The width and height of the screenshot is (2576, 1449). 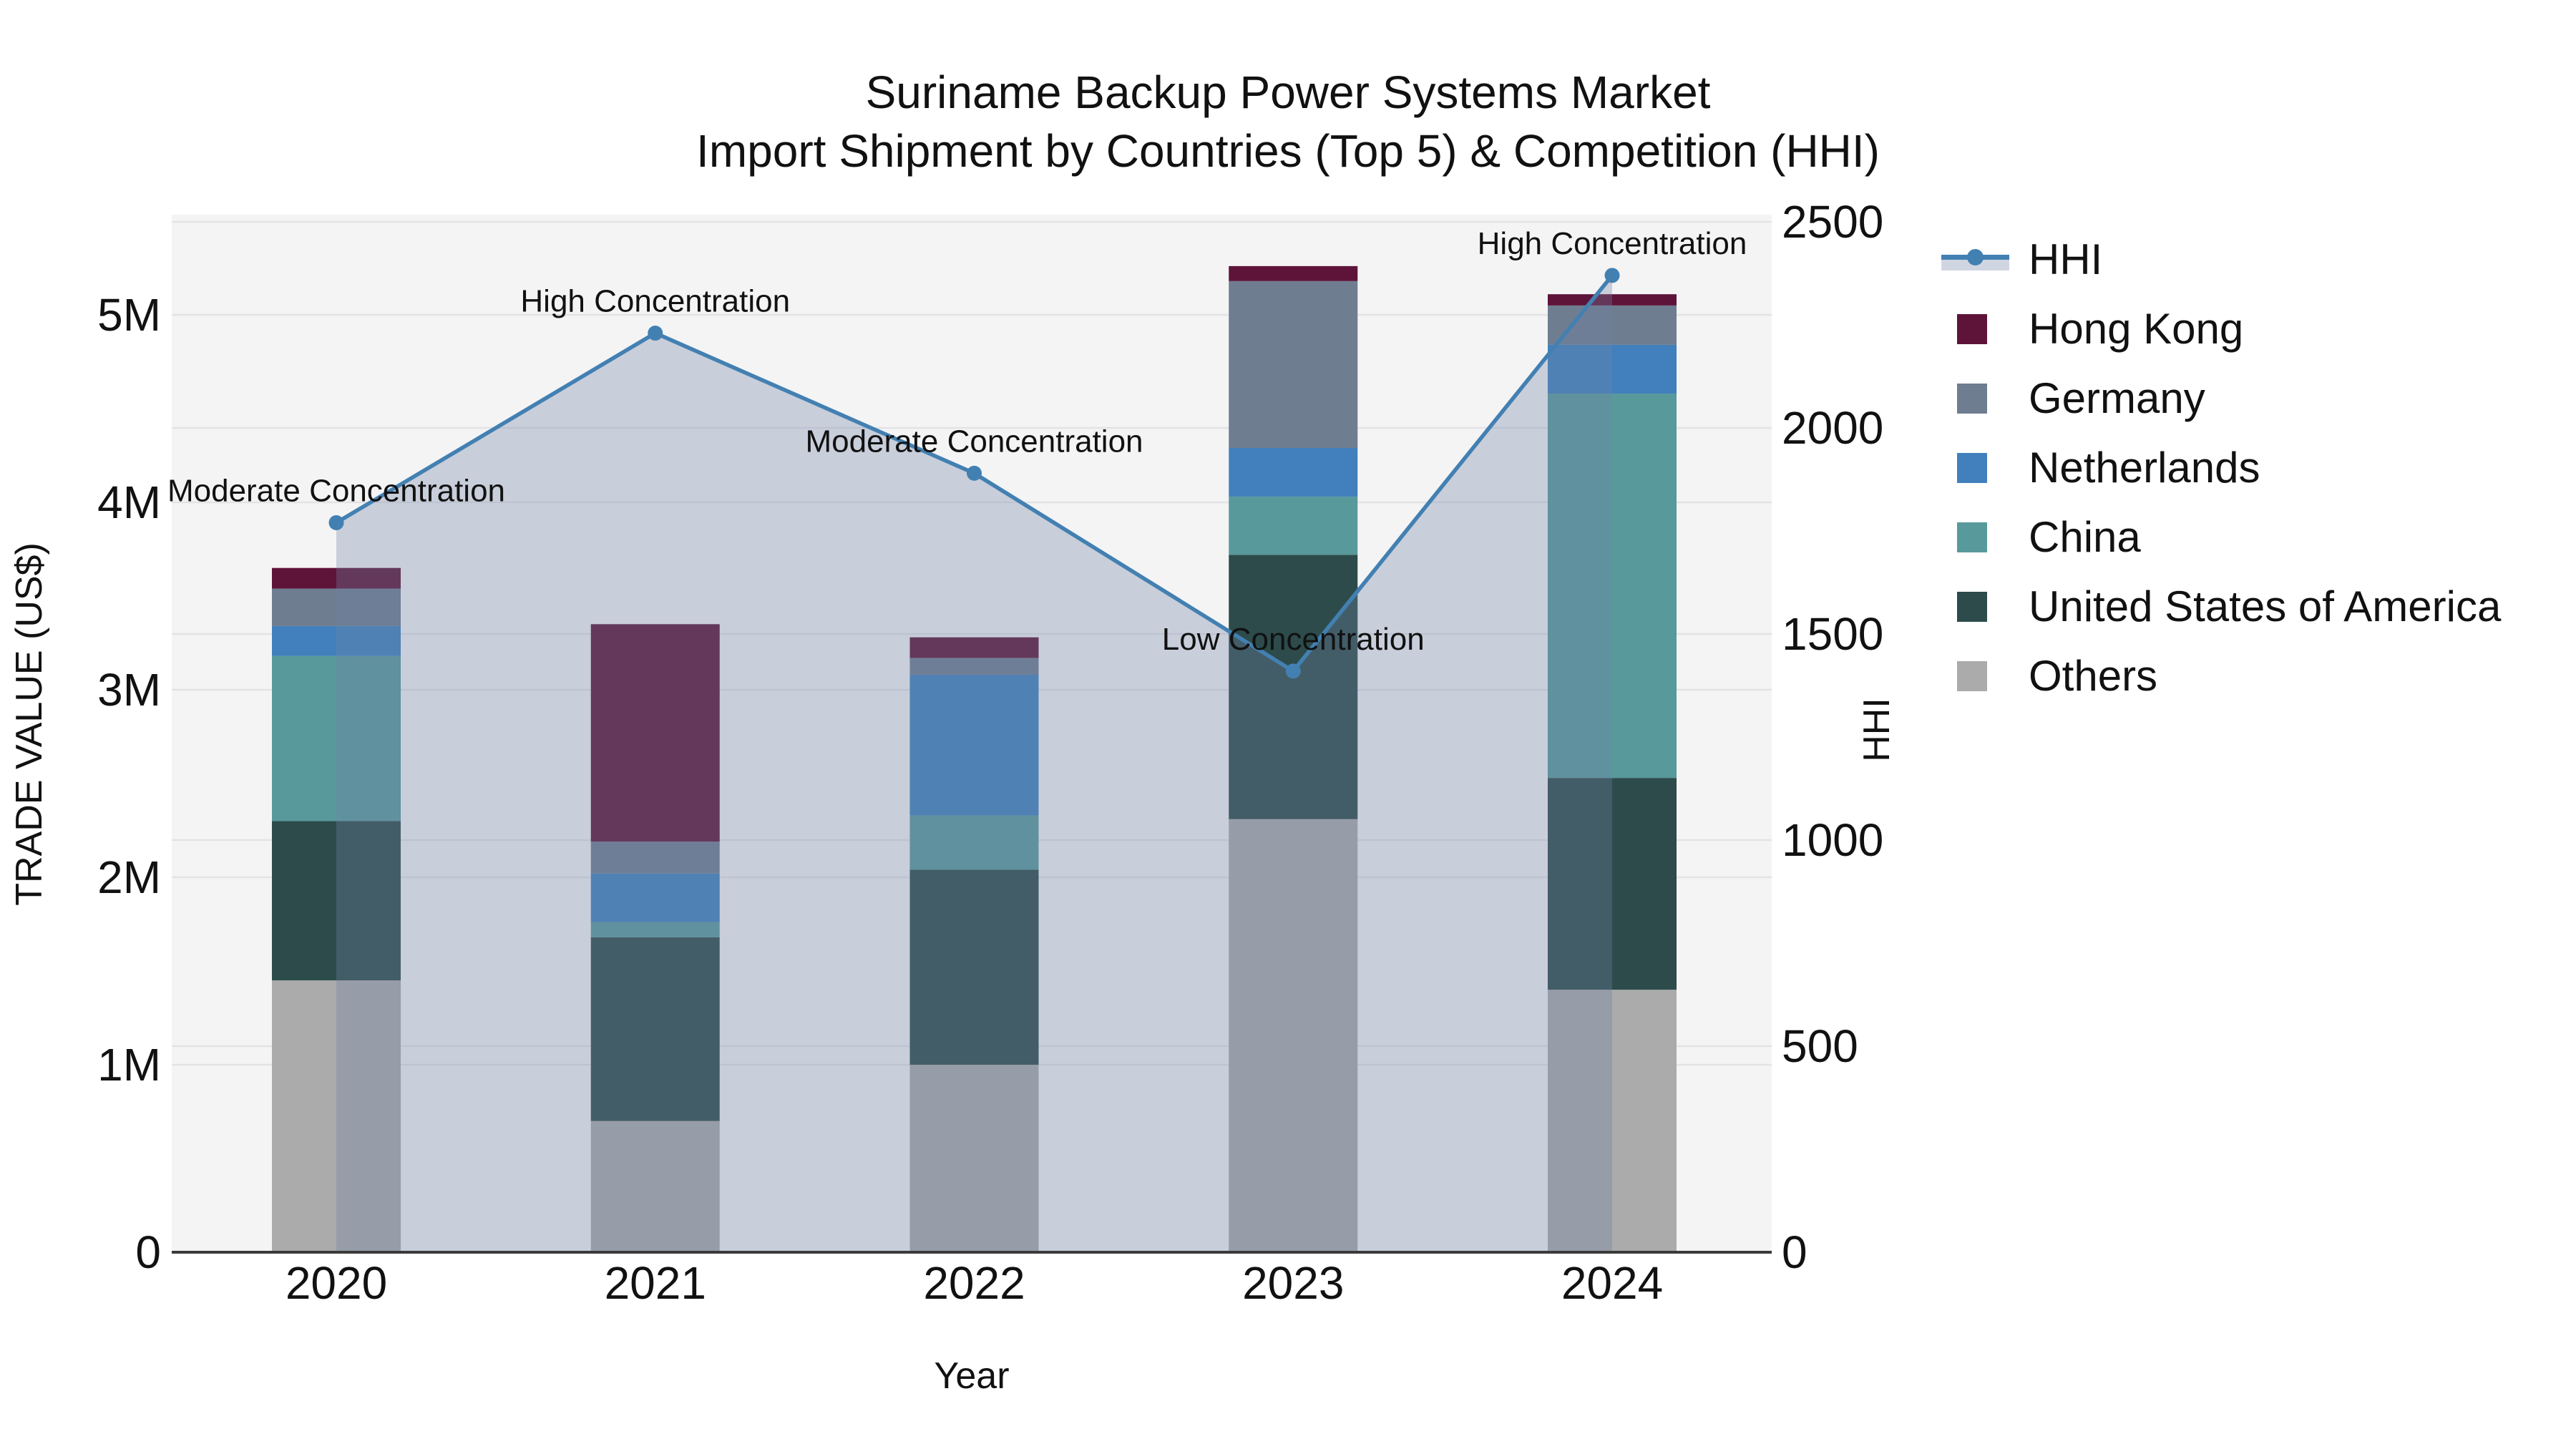 What do you see at coordinates (974, 442) in the screenshot?
I see `annotation-2022: Moderate Concentration` at bounding box center [974, 442].